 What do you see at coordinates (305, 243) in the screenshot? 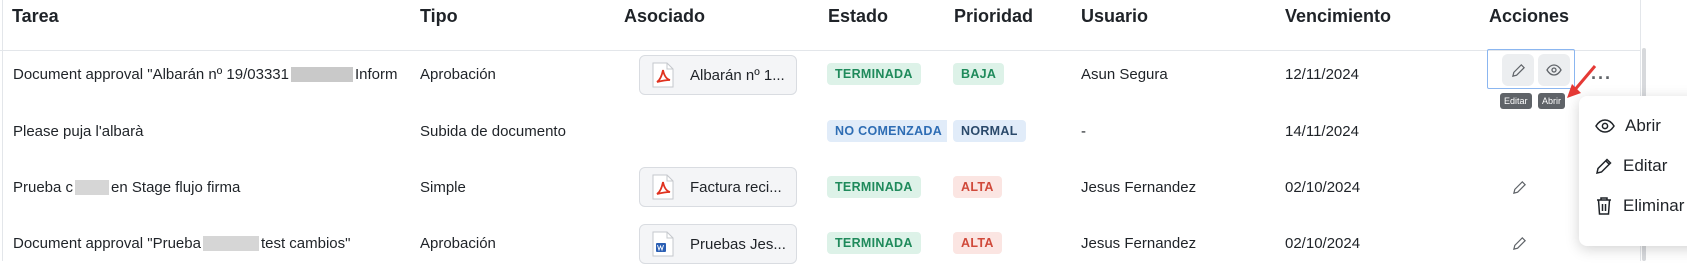
I see `task-name-text-end: test cambios"` at bounding box center [305, 243].